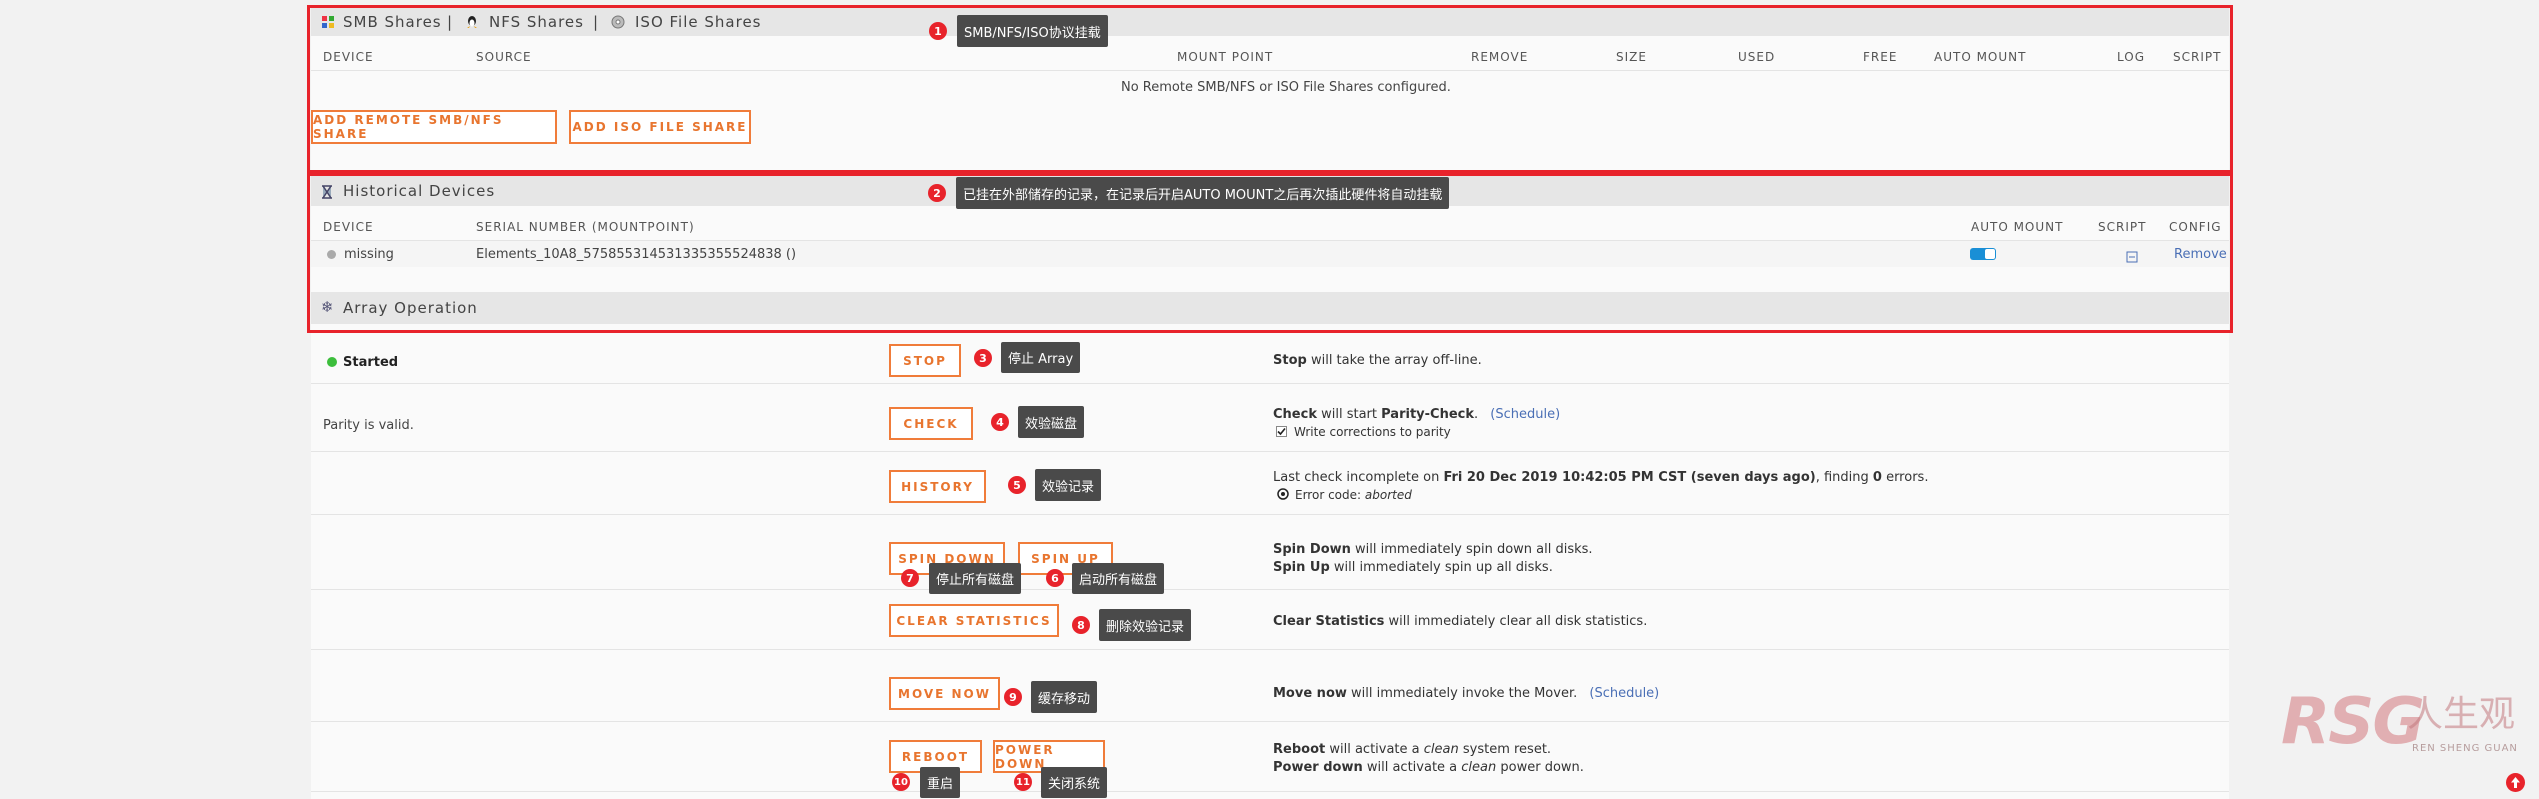 Image resolution: width=2539 pixels, height=799 pixels. What do you see at coordinates (2461, 714) in the screenshot?
I see `watermark-cn: 人生观` at bounding box center [2461, 714].